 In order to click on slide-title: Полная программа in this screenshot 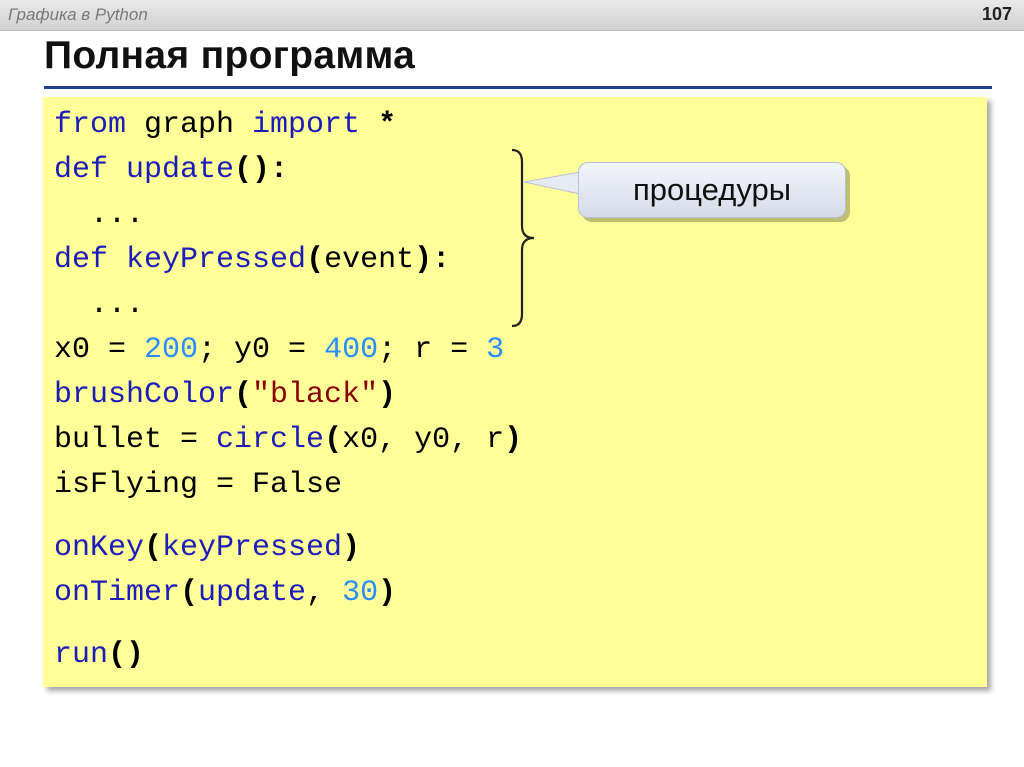, I will do `click(230, 55)`.